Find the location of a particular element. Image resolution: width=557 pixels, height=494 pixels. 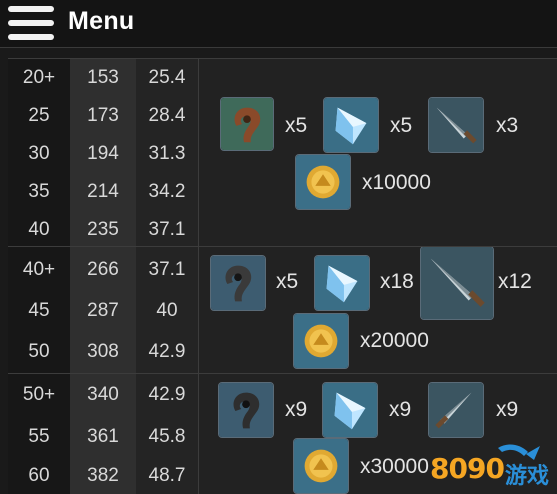

level-cell: 25 is located at coordinates (39, 116).